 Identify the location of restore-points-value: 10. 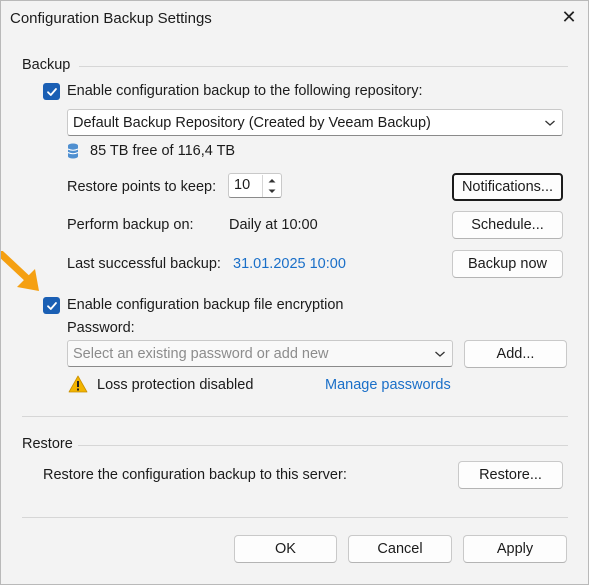
(242, 185).